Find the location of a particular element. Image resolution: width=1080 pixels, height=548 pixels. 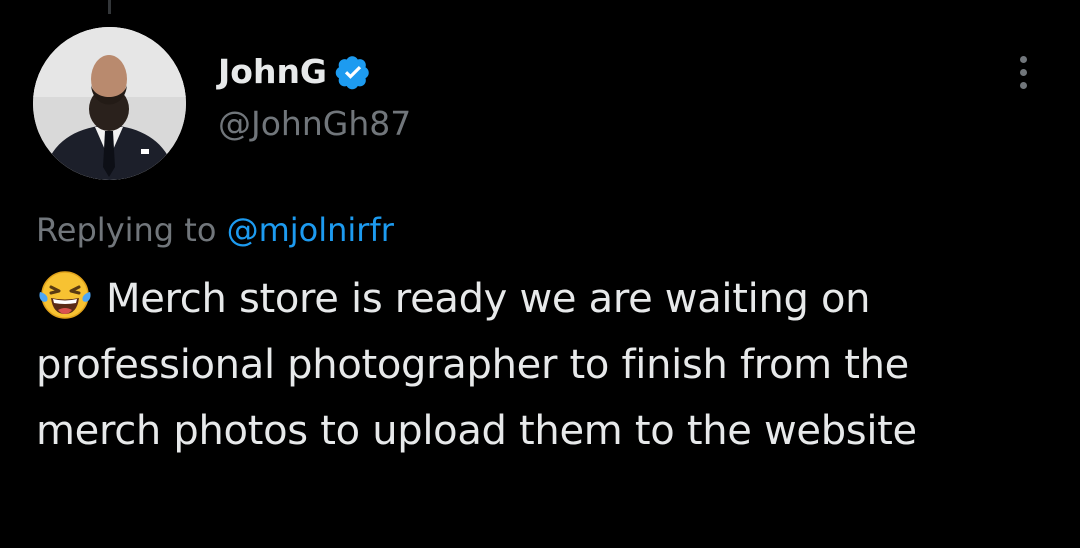

tweet-author: JohnG @JohnGh87 is located at coordinates (314, 98).